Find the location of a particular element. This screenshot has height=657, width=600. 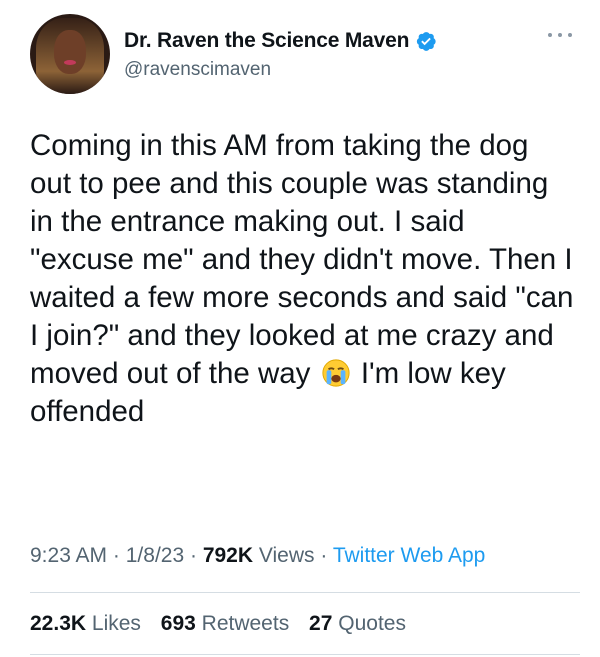

views-label: Views is located at coordinates (286, 555).